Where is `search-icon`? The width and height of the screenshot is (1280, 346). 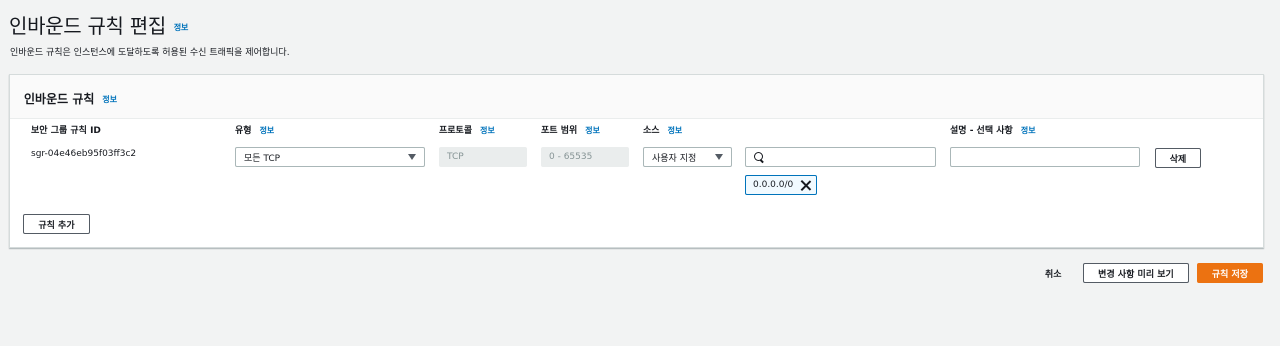
search-icon is located at coordinates (759, 157).